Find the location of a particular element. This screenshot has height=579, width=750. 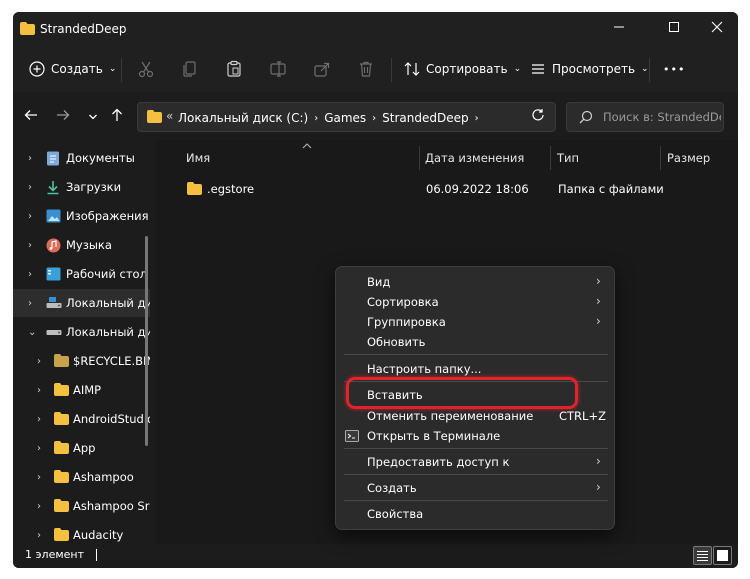

refresh-icon is located at coordinates (538, 117).